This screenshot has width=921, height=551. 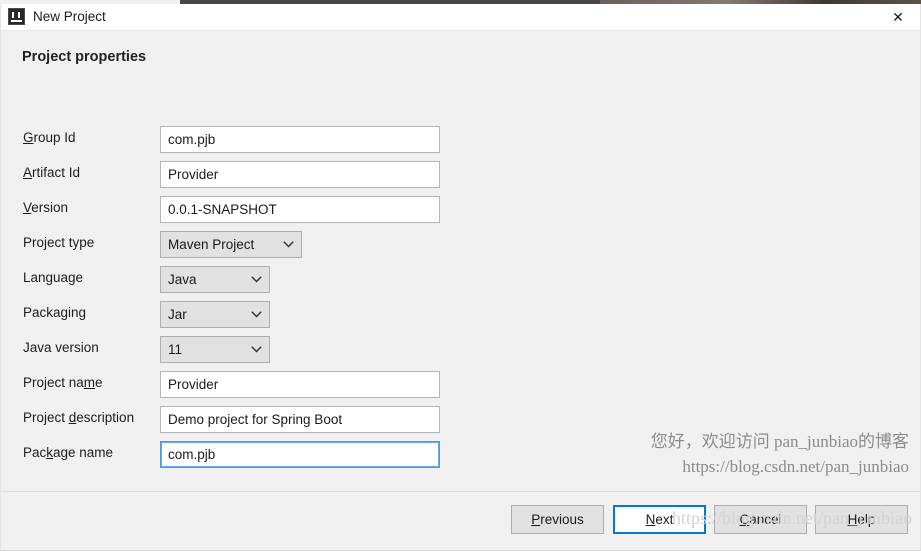 What do you see at coordinates (52, 172) in the screenshot?
I see `form-row-label: Artifact Id` at bounding box center [52, 172].